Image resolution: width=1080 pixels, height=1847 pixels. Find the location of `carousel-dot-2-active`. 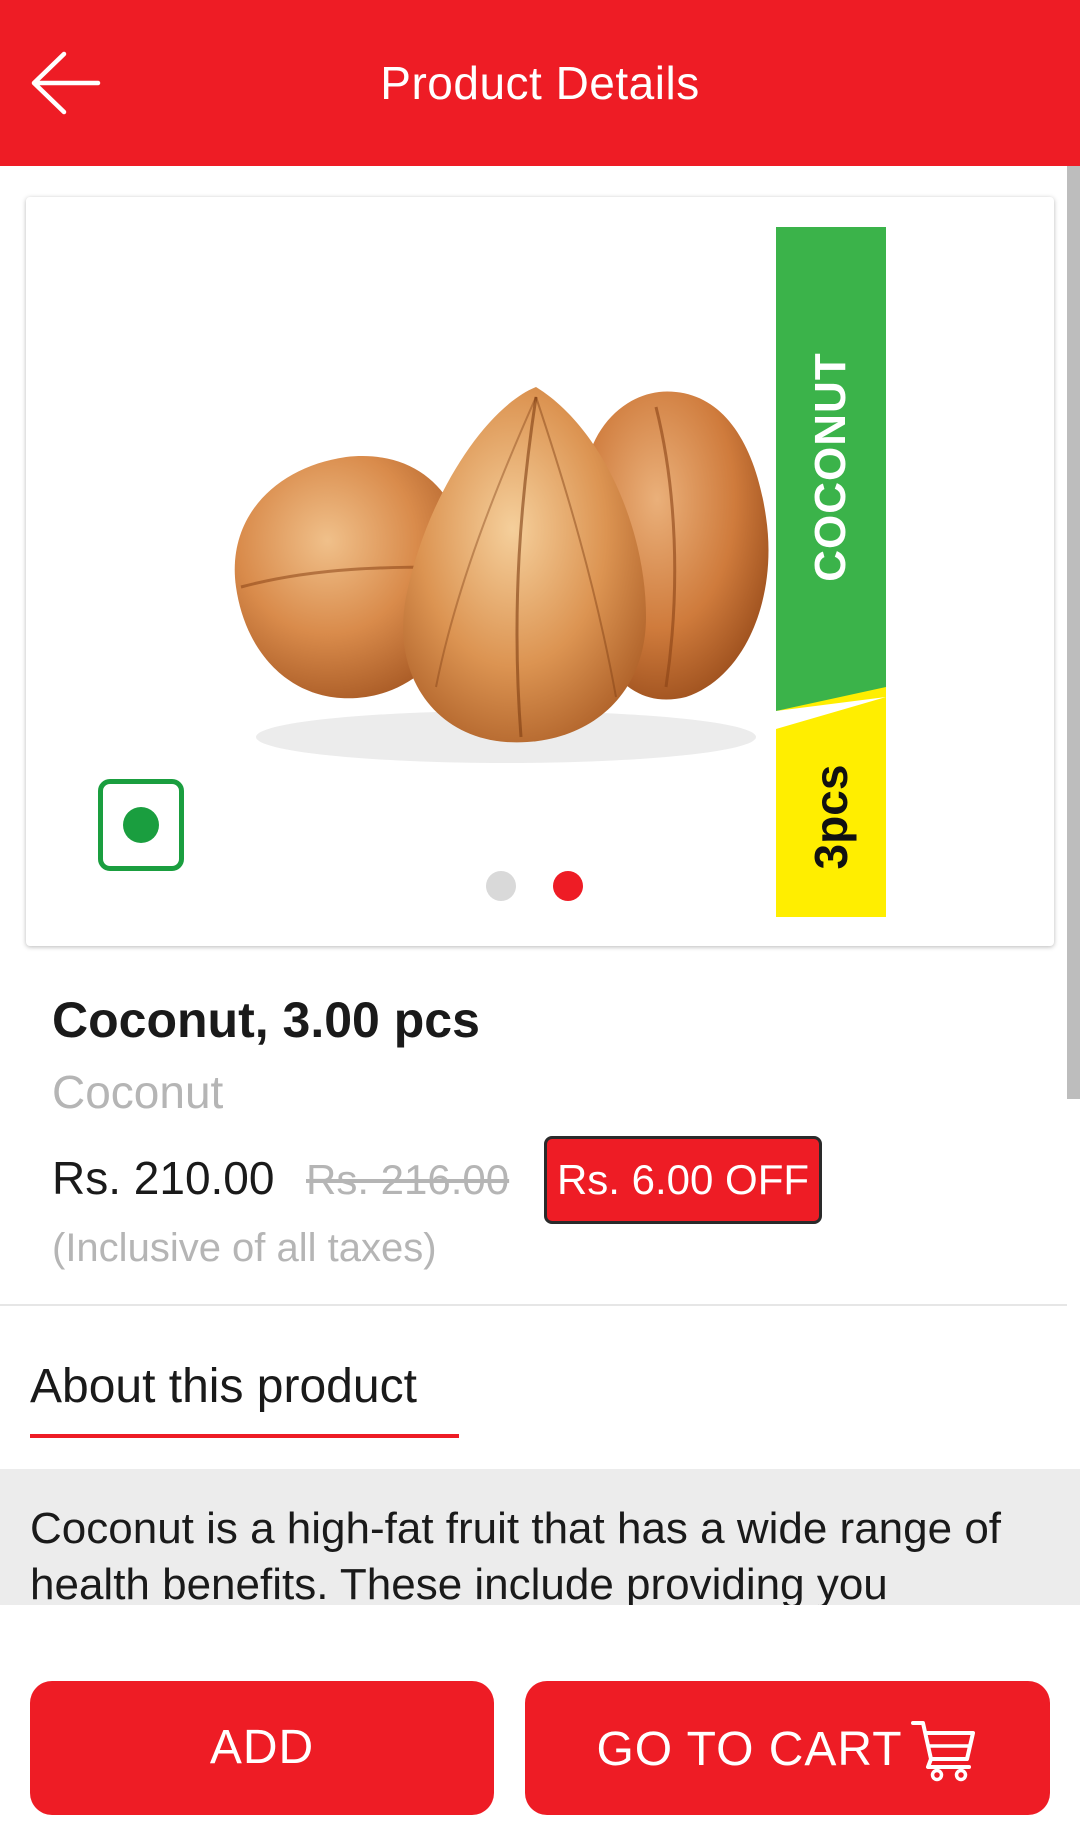

carousel-dot-2-active is located at coordinates (568, 886).